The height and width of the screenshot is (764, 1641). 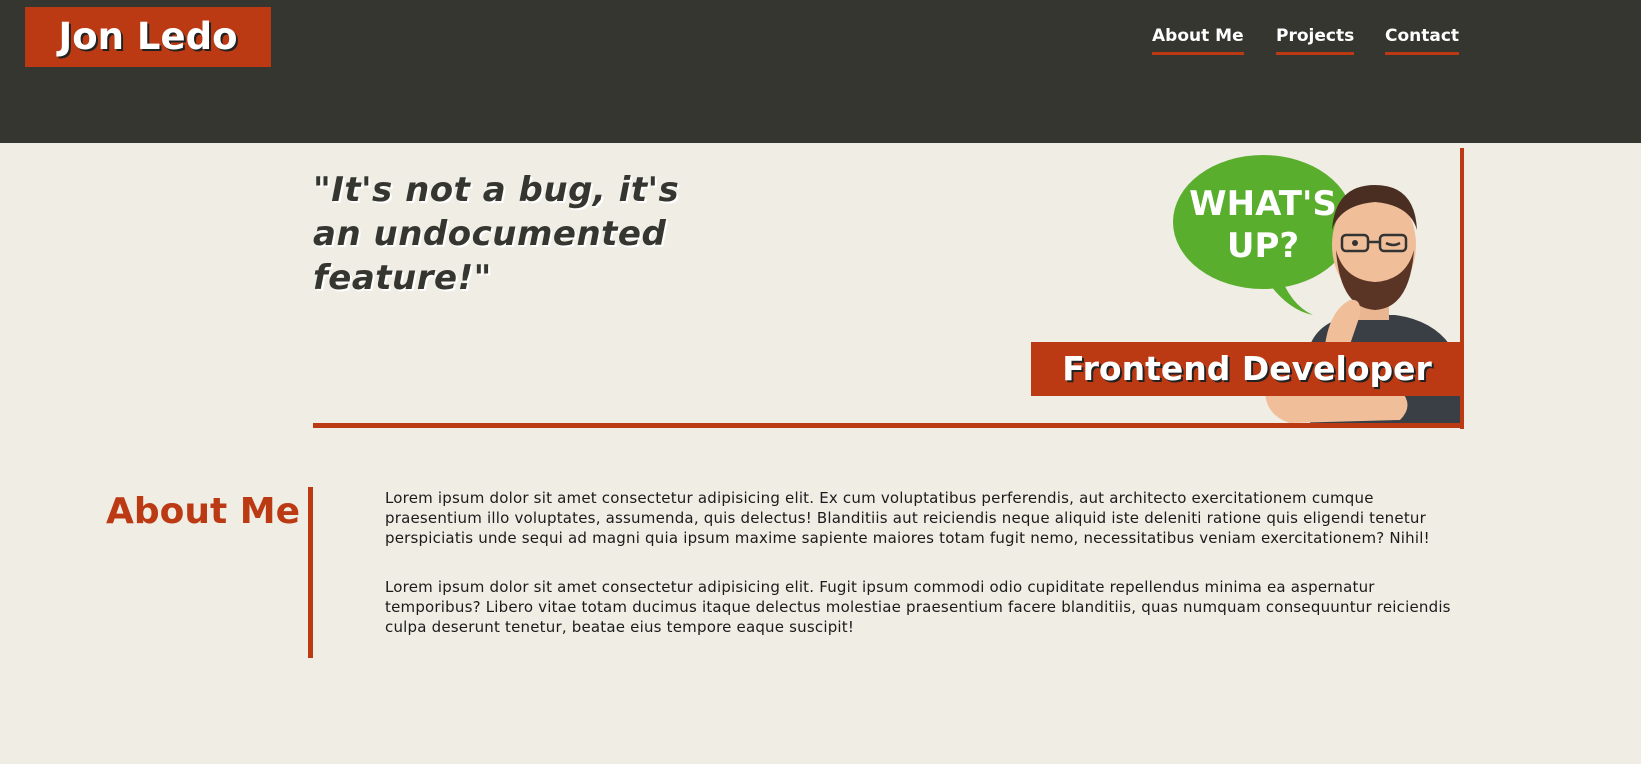 I want to click on speech-bubble-icon: WHAT'S UP?, so click(x=1263, y=235).